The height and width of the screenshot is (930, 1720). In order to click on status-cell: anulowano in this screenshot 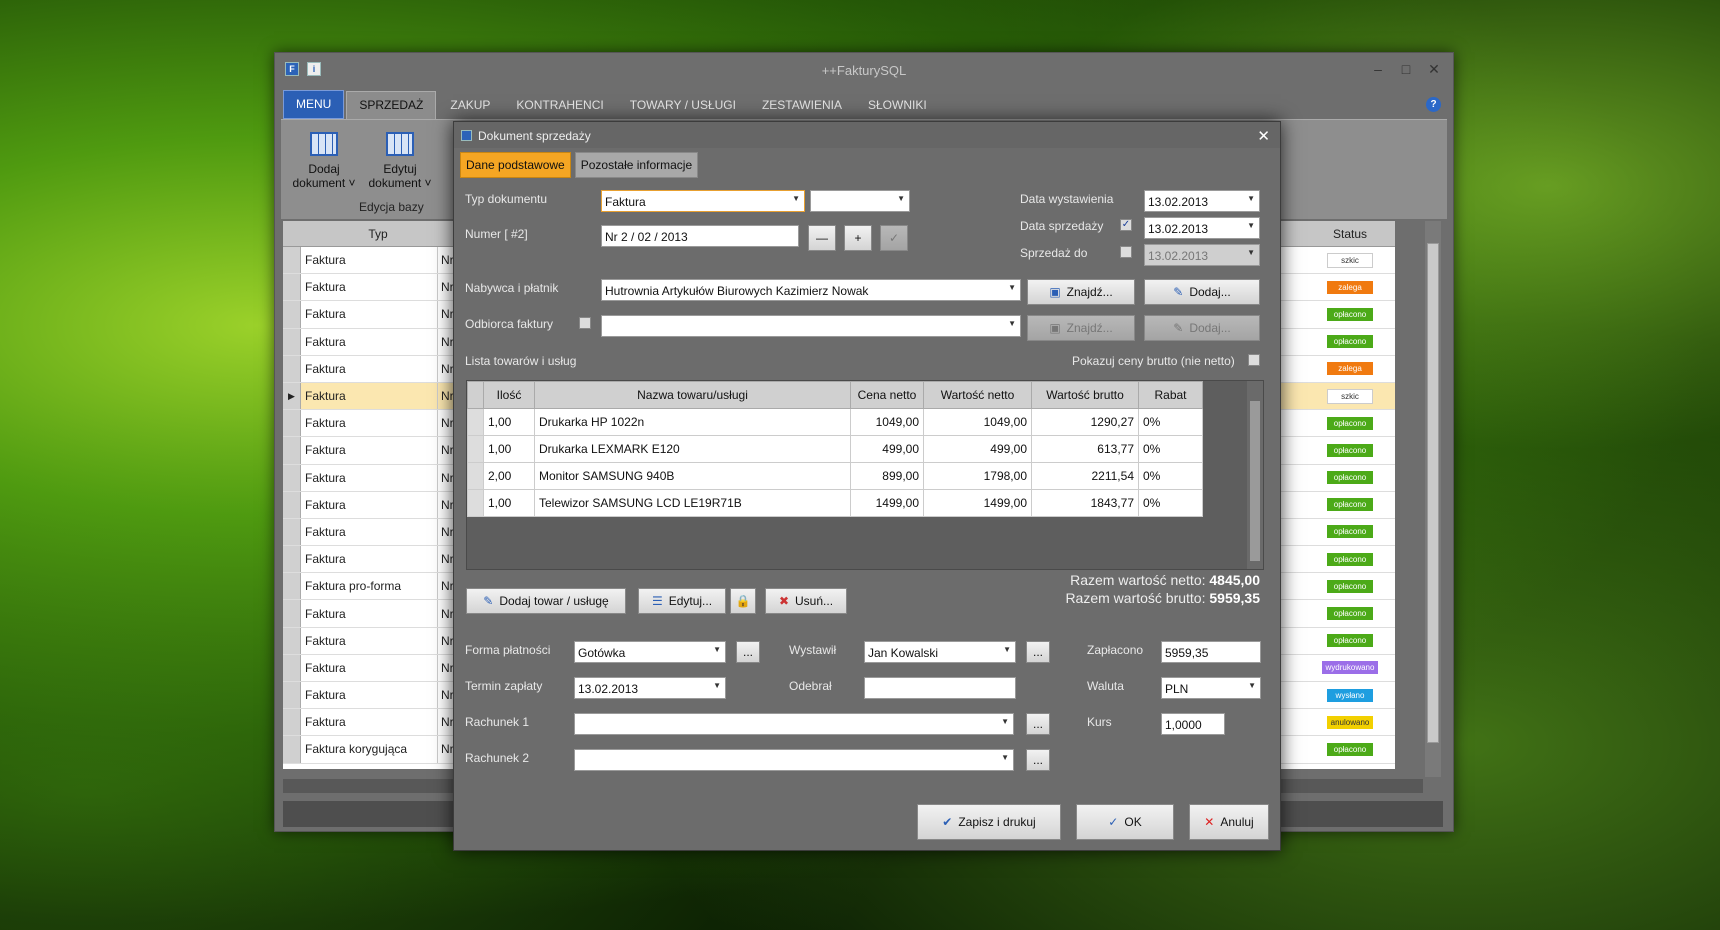, I will do `click(1350, 723)`.